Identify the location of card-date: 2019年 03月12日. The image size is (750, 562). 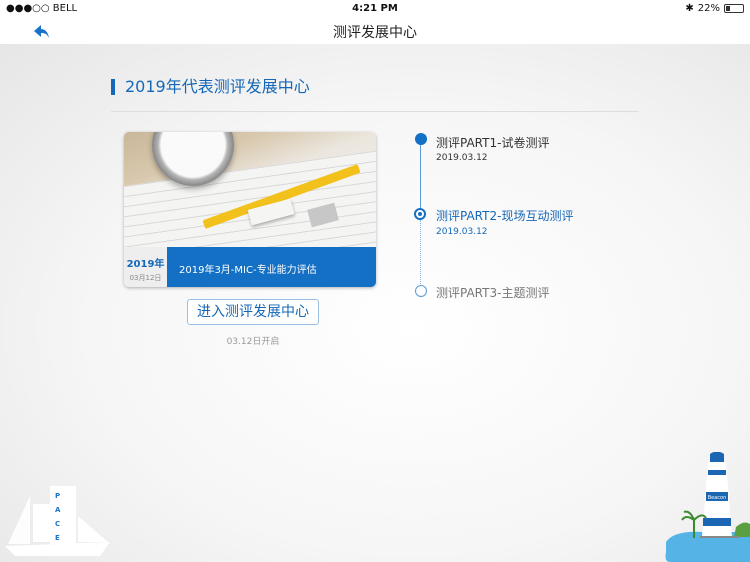
(145, 267).